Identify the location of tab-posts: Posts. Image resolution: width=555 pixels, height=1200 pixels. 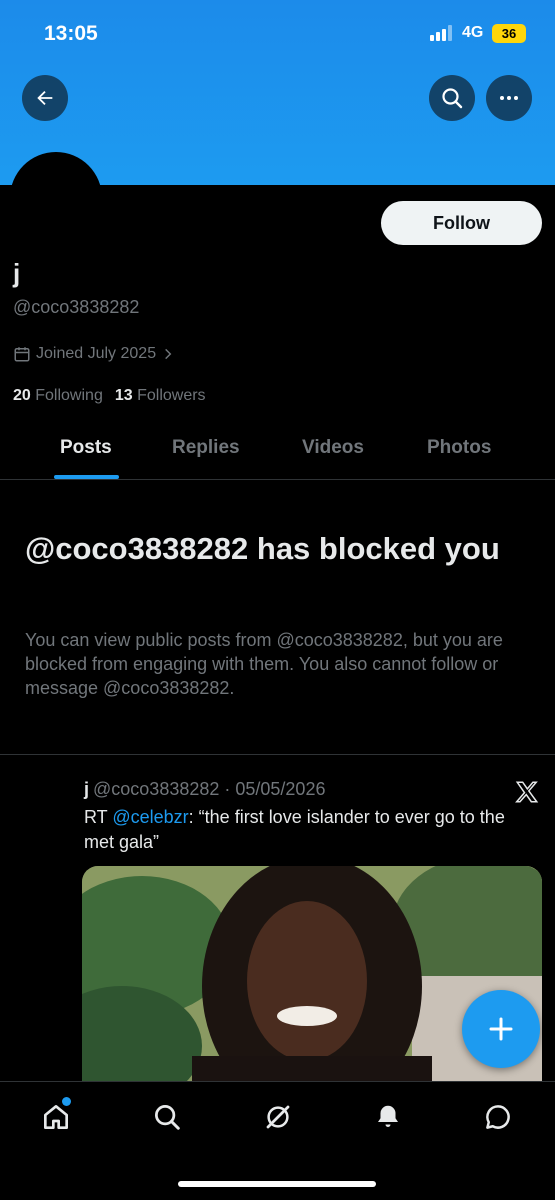
(86, 448).